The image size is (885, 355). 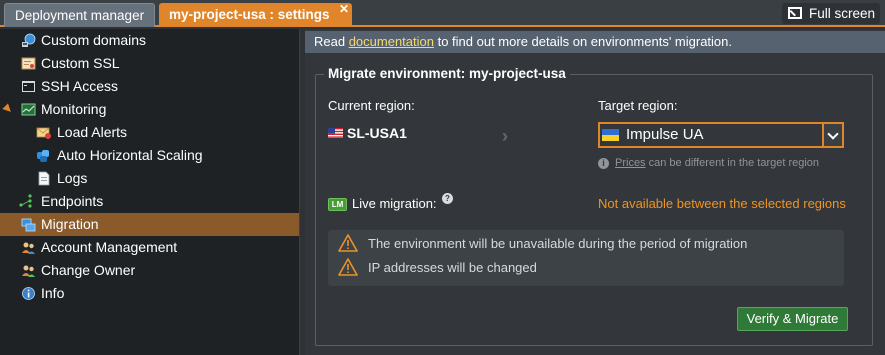 What do you see at coordinates (130, 155) in the screenshot?
I see `sidebar-item-label: Auto Horizontal Scaling` at bounding box center [130, 155].